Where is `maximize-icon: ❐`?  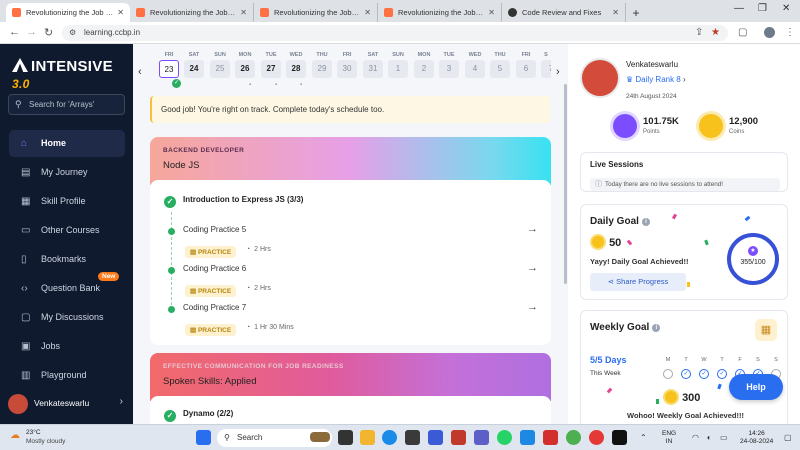 maximize-icon: ❐ is located at coordinates (762, 8).